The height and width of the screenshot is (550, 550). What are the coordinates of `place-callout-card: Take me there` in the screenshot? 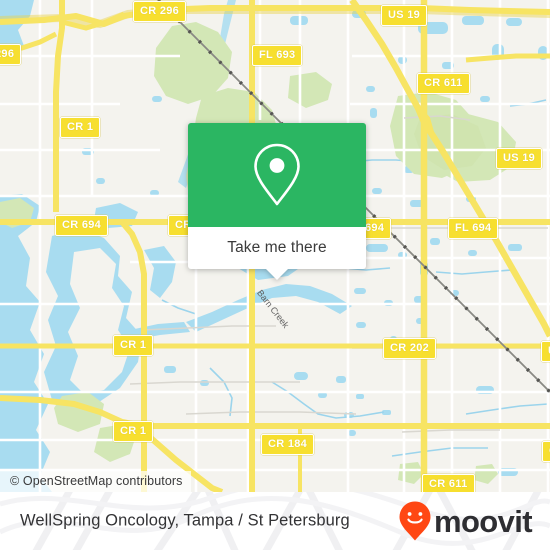 It's located at (277, 201).